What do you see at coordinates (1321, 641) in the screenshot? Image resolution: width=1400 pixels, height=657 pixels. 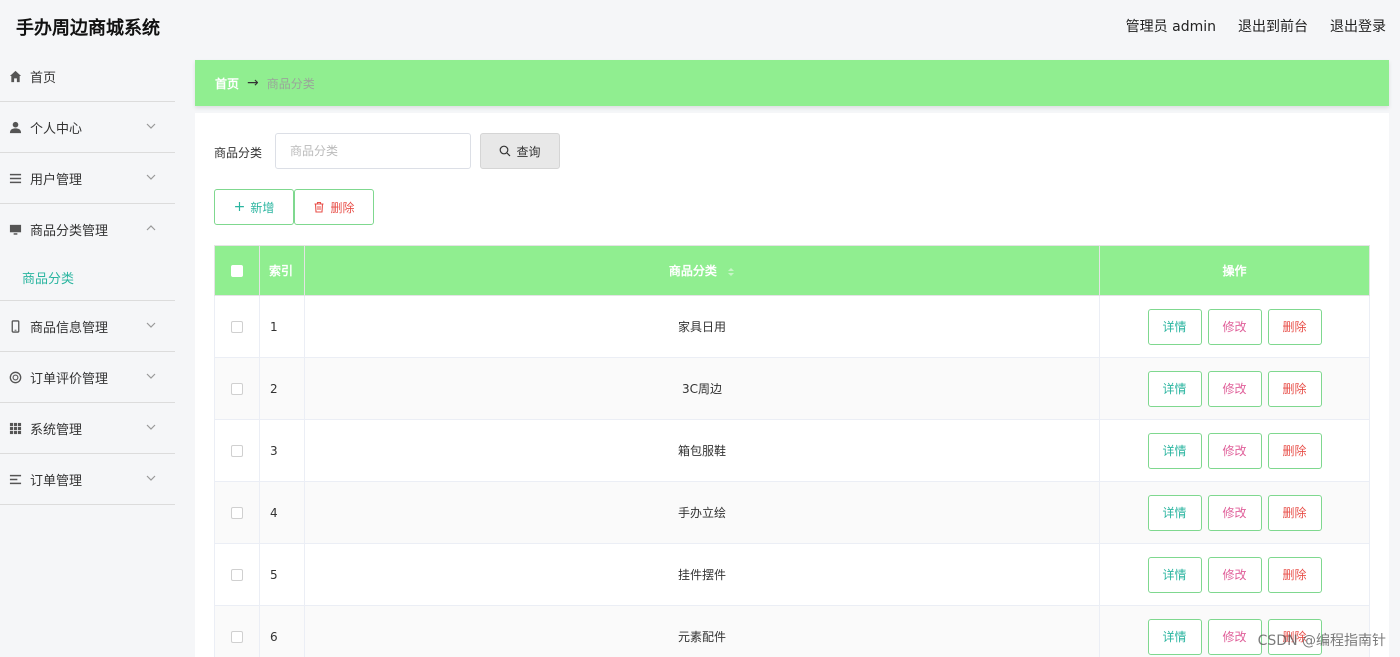 I see `watermark: CSDN @编程指南针` at bounding box center [1321, 641].